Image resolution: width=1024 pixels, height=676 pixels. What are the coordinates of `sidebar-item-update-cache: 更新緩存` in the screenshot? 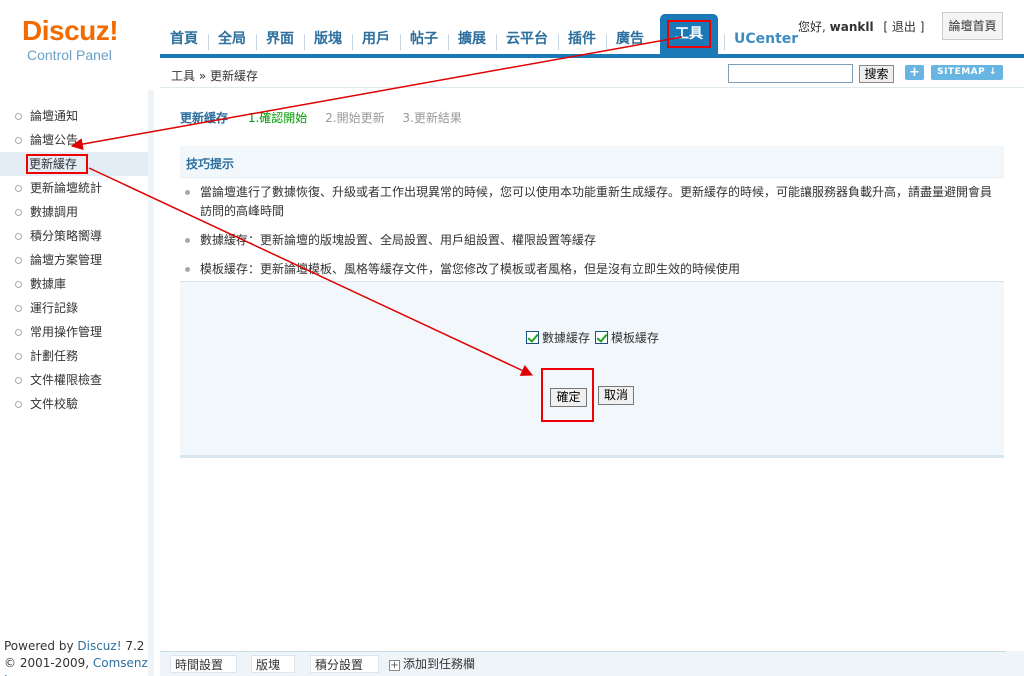 It's located at (74, 164).